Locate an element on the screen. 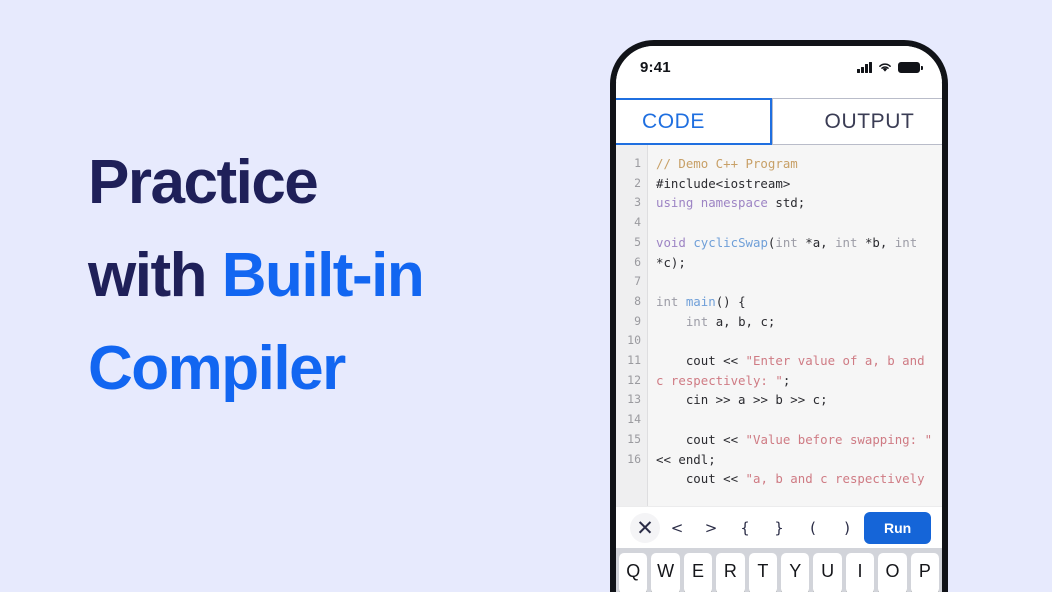 This screenshot has height=592, width=1052. promo-line-1-text: Practice is located at coordinates (203, 182).